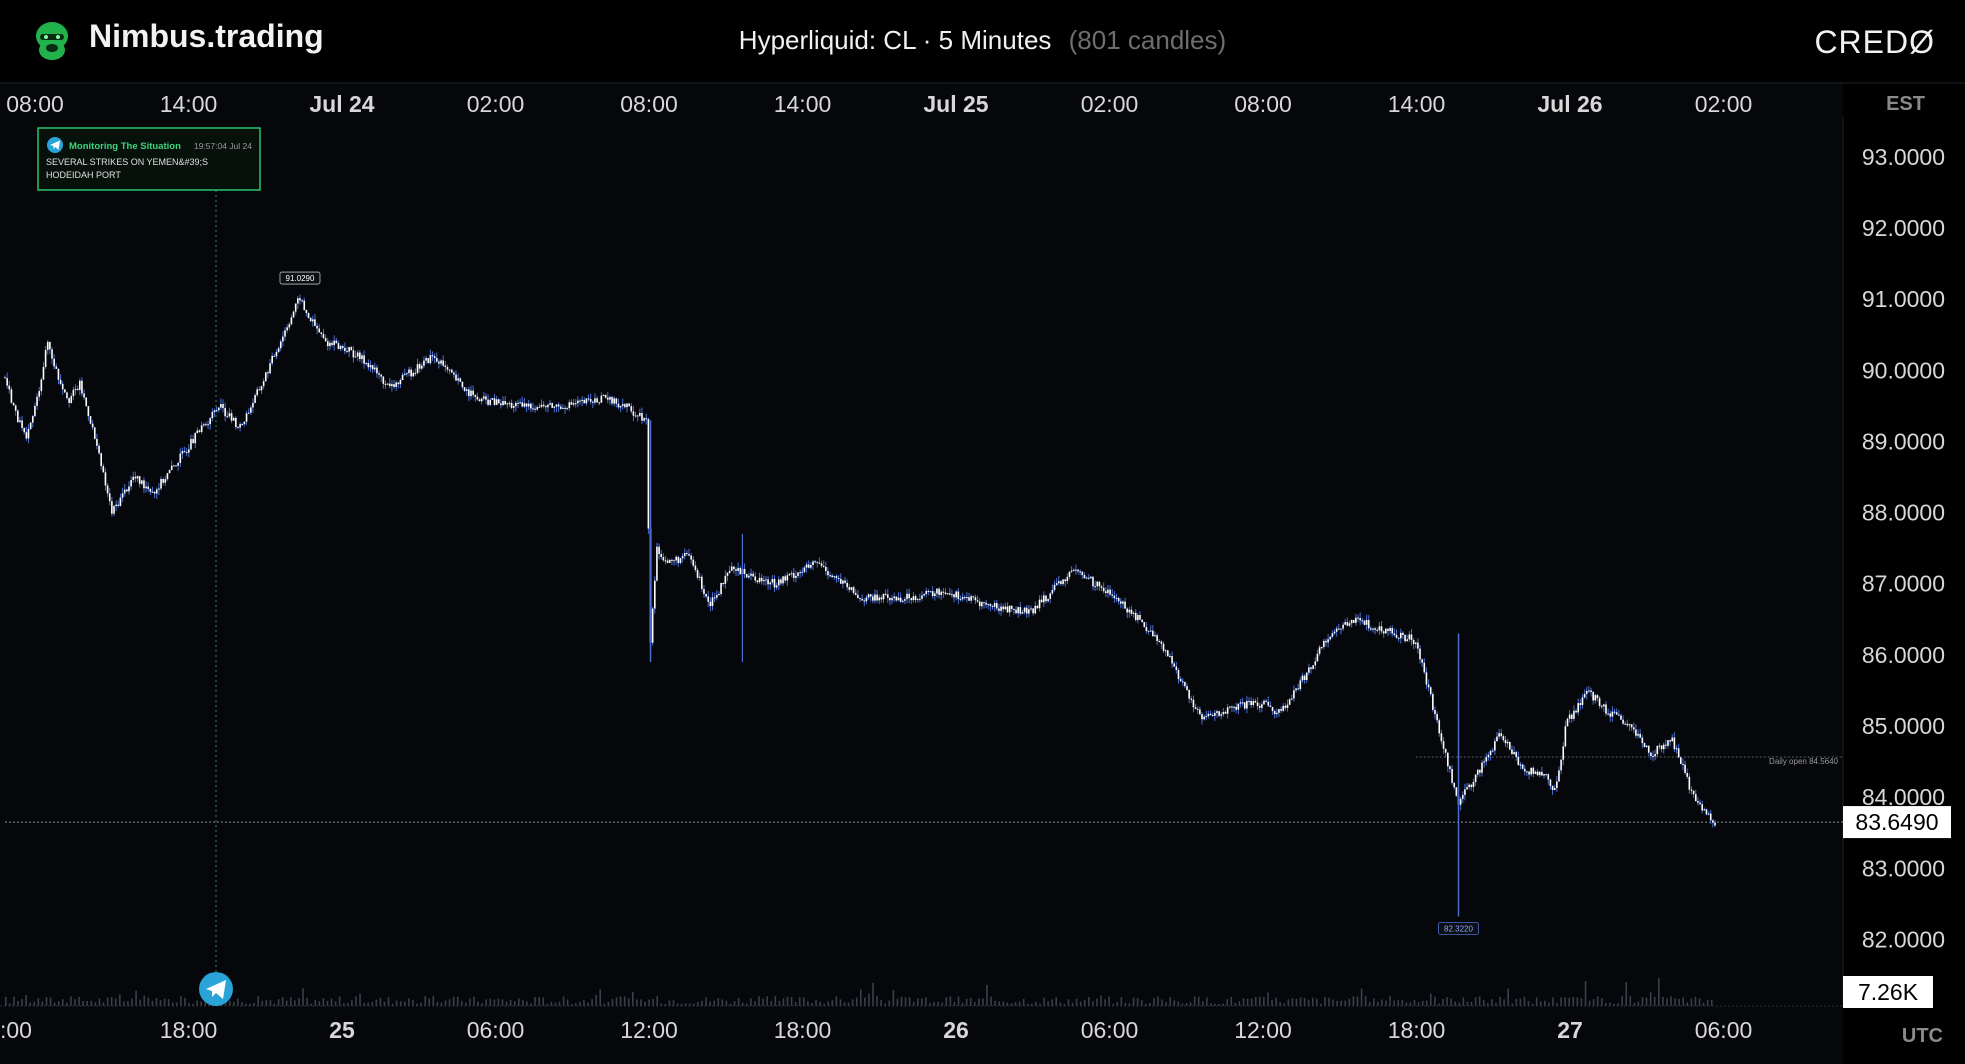 Image resolution: width=1965 pixels, height=1064 pixels. What do you see at coordinates (496, 104) in the screenshot?
I see `top-axis-tick-label: 02:00` at bounding box center [496, 104].